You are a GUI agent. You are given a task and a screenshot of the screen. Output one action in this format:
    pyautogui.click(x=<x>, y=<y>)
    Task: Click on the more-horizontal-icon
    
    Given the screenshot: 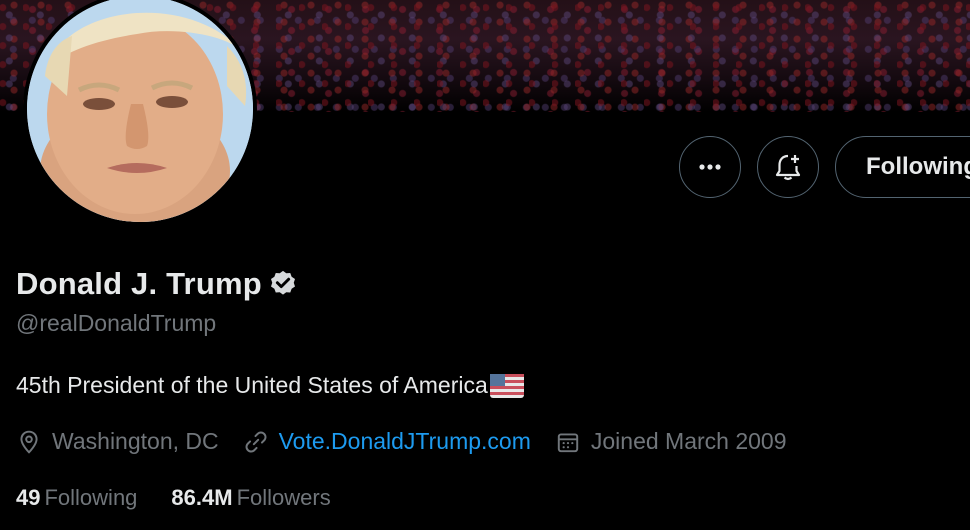 What is the action you would take?
    pyautogui.click(x=710, y=167)
    